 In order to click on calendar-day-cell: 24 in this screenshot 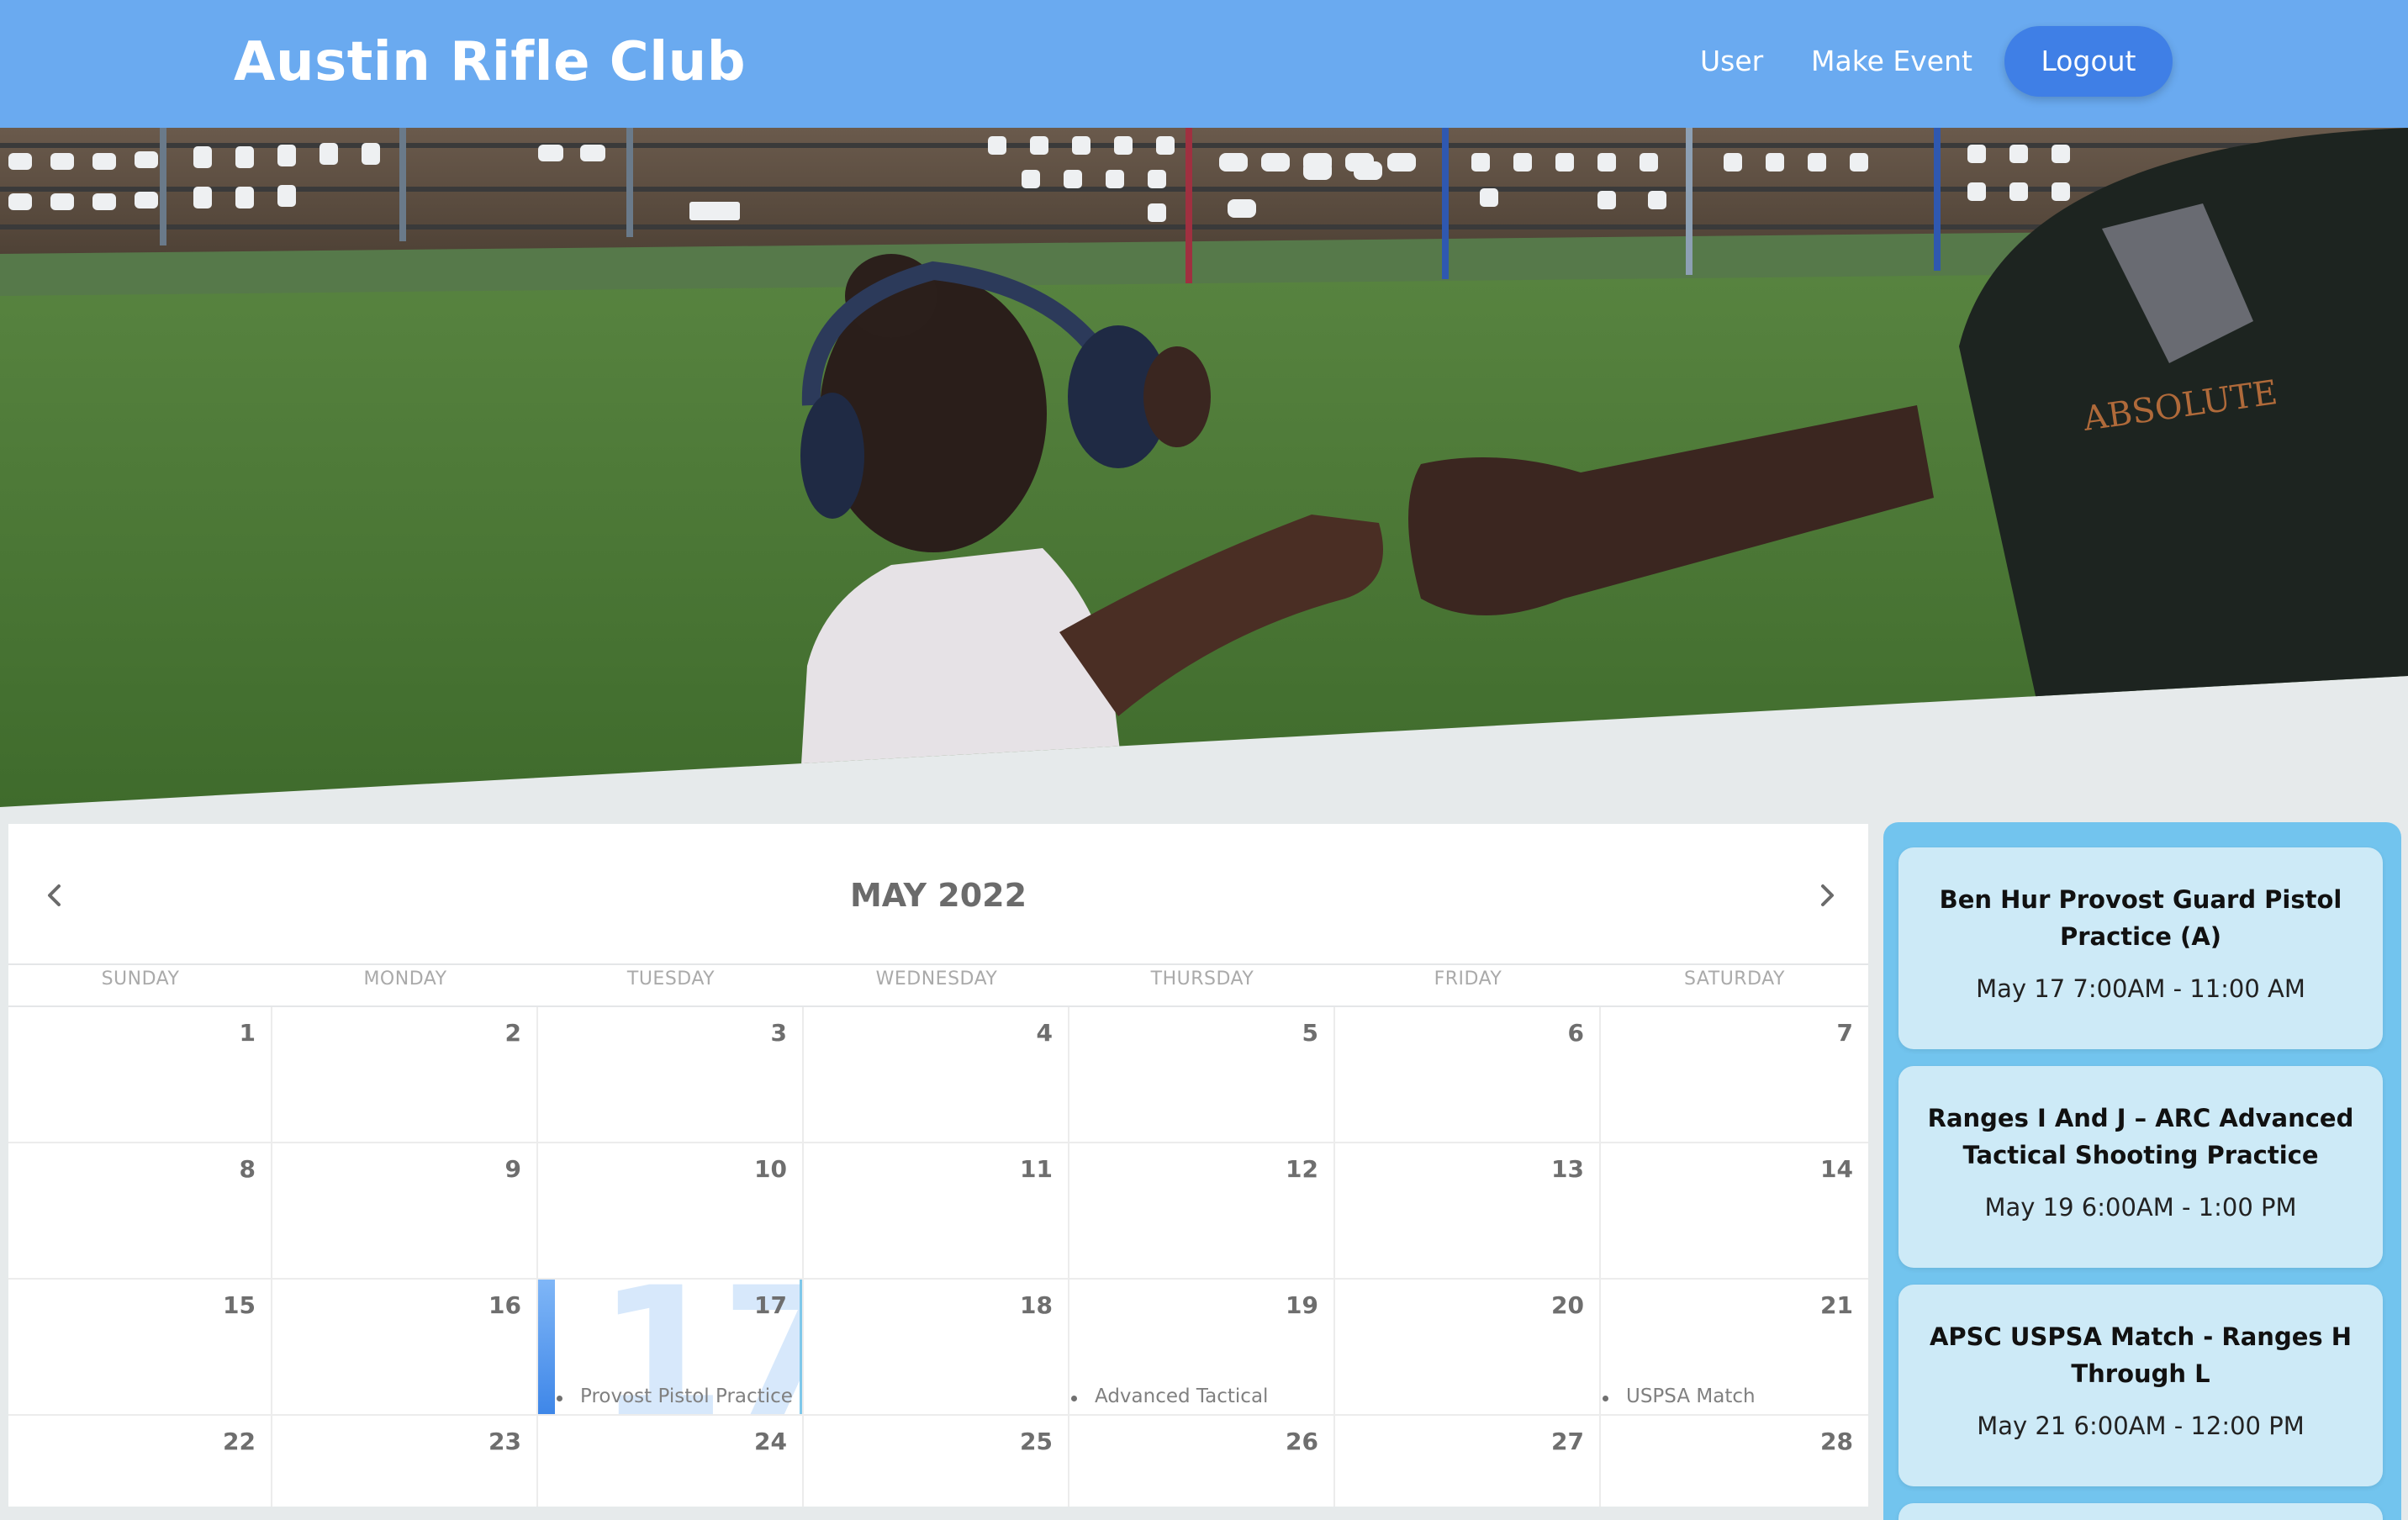, I will do `click(671, 1461)`.